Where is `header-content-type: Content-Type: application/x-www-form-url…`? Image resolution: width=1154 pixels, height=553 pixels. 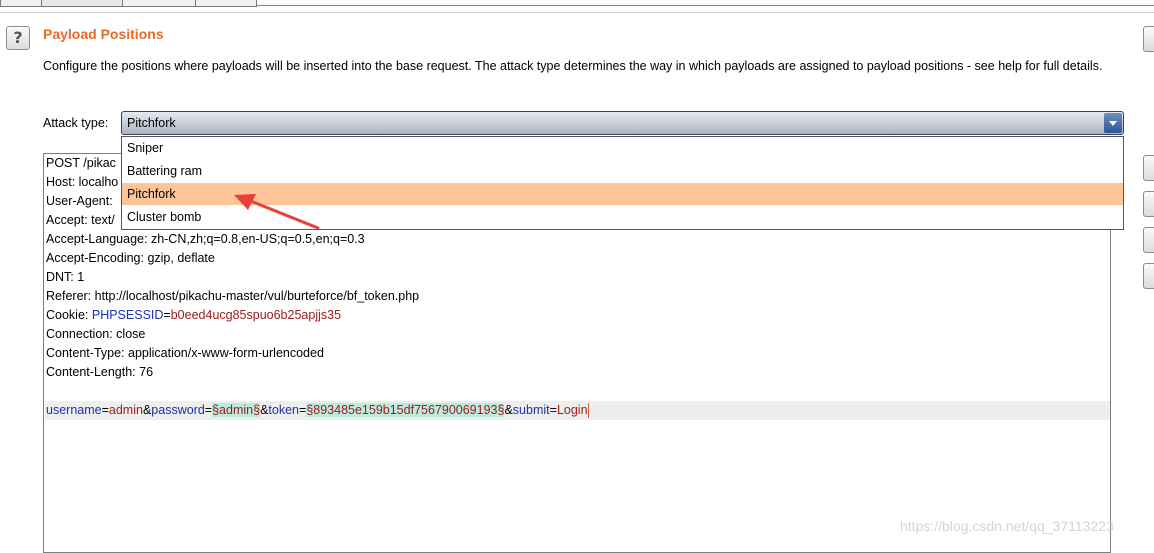 header-content-type: Content-Type: application/x-www-form-url… is located at coordinates (185, 353).